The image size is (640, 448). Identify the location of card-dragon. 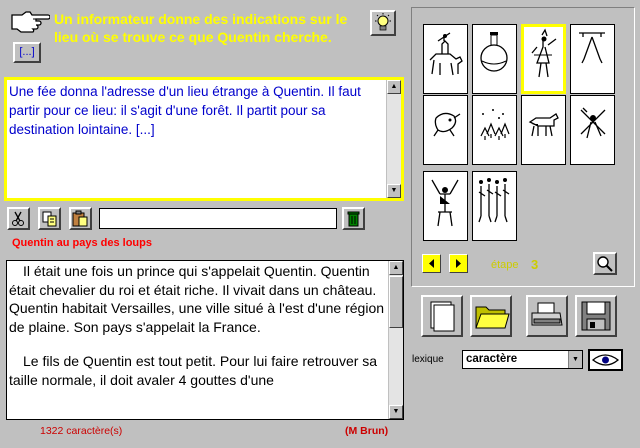
(445, 130).